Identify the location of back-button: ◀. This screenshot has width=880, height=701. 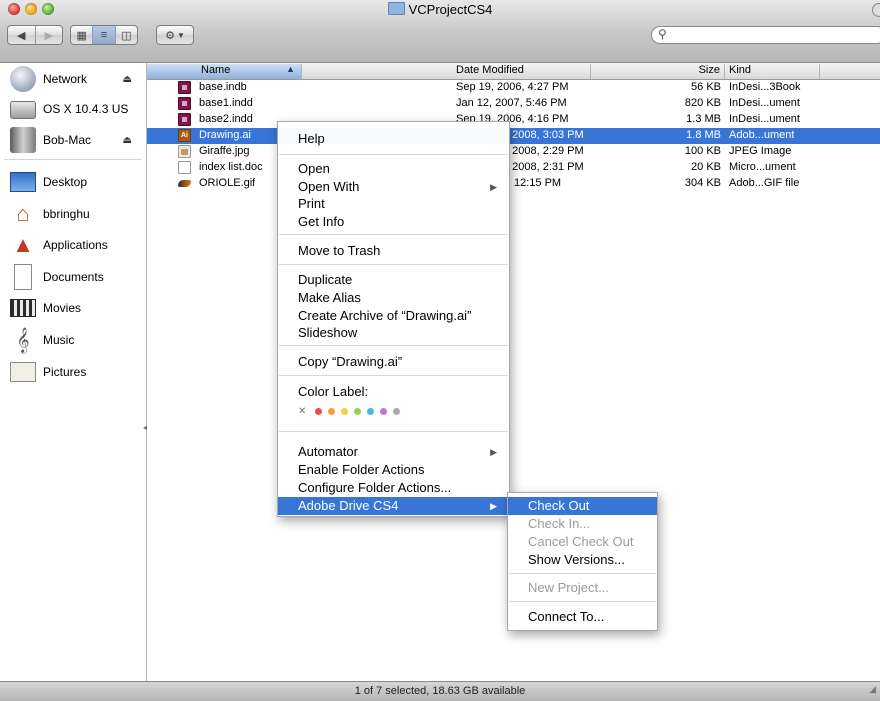
(22, 35).